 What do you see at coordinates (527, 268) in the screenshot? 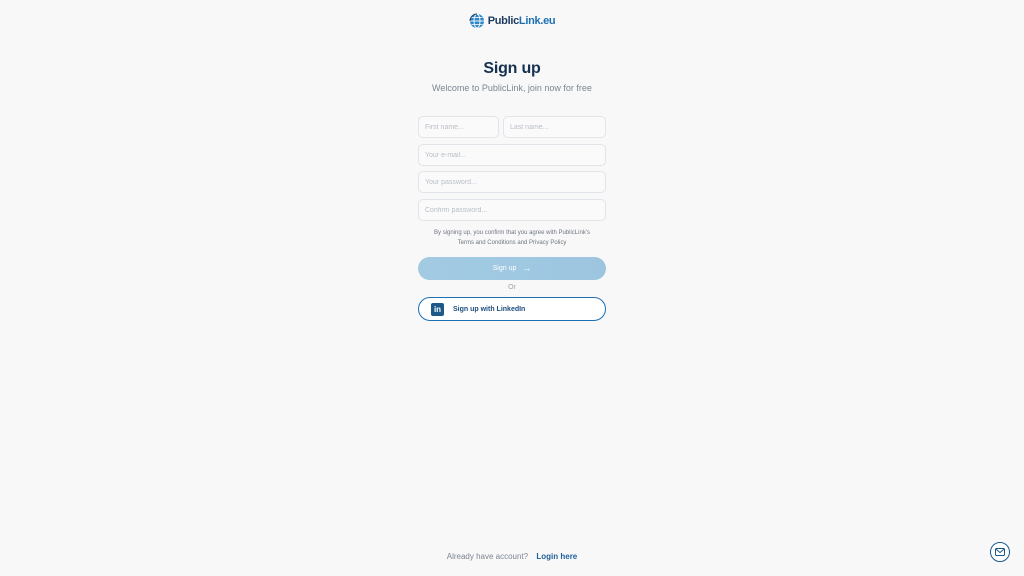
I see `arrow-right-icon: →` at bounding box center [527, 268].